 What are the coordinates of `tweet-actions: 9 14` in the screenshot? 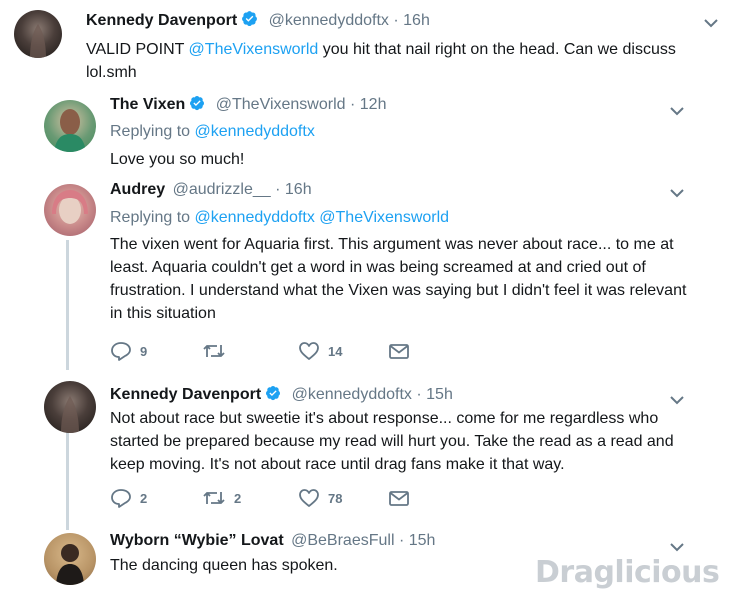 It's located at (270, 352).